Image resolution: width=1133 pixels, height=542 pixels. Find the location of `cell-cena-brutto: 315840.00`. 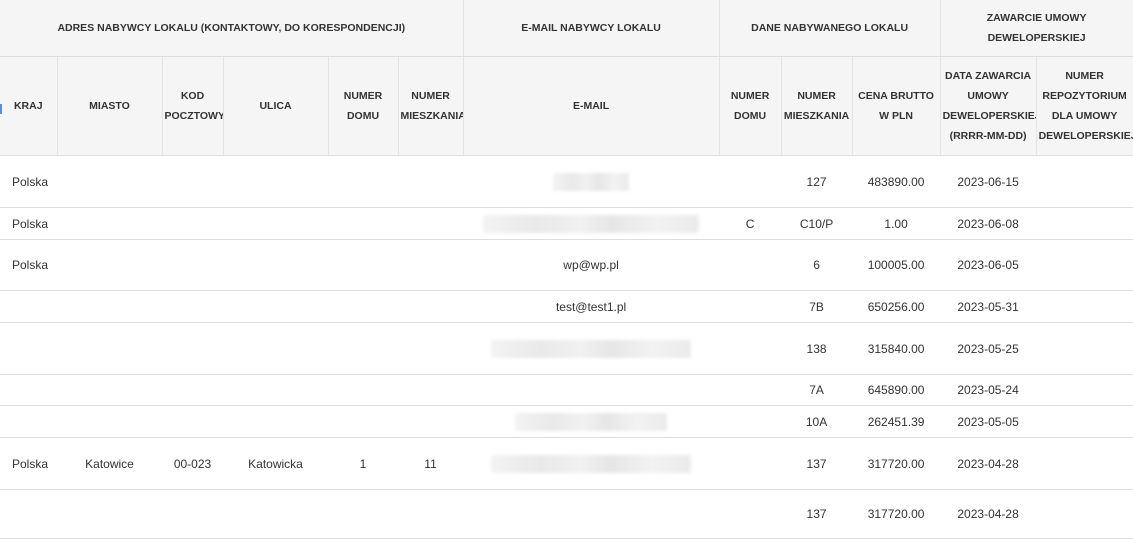

cell-cena-brutto: 315840.00 is located at coordinates (896, 348).